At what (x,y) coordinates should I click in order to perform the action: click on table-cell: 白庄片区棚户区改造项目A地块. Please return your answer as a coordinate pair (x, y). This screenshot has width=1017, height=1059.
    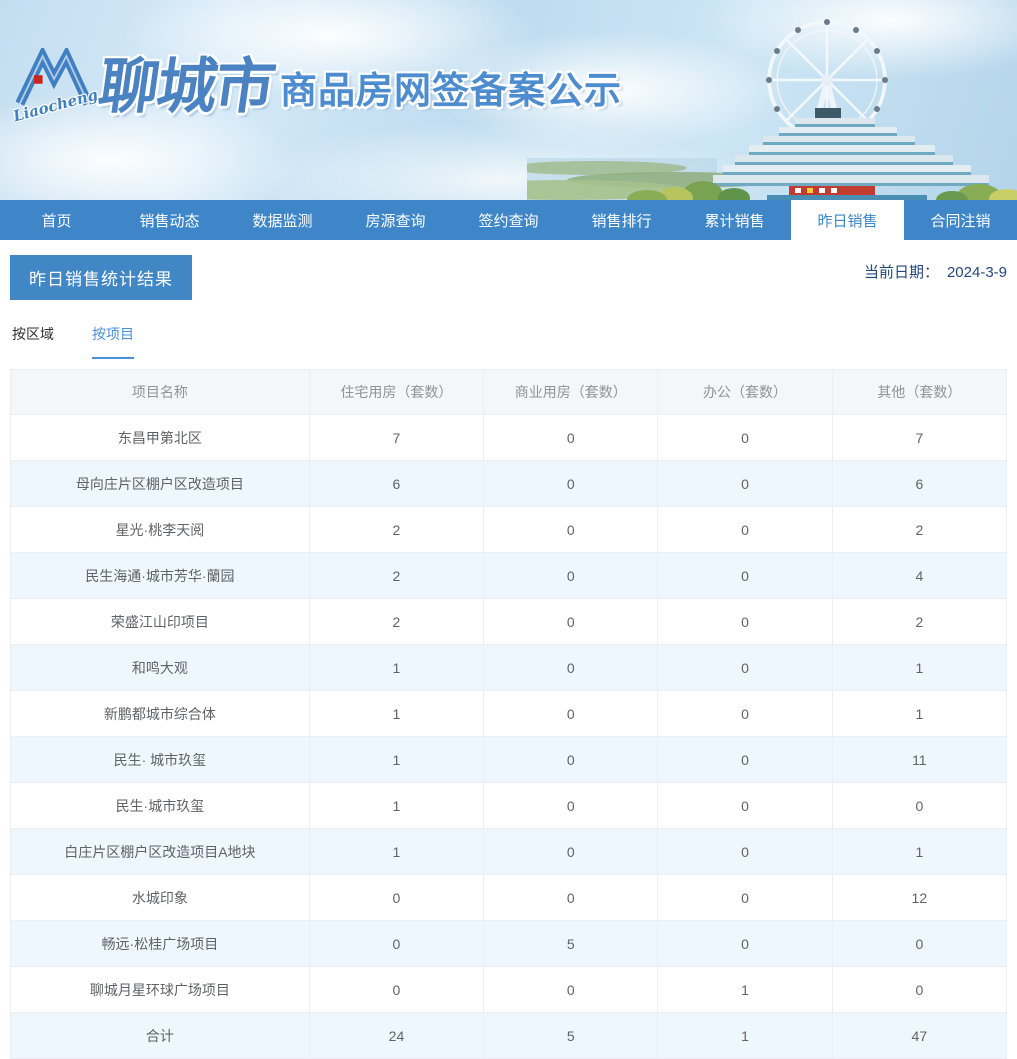
    Looking at the image, I should click on (160, 851).